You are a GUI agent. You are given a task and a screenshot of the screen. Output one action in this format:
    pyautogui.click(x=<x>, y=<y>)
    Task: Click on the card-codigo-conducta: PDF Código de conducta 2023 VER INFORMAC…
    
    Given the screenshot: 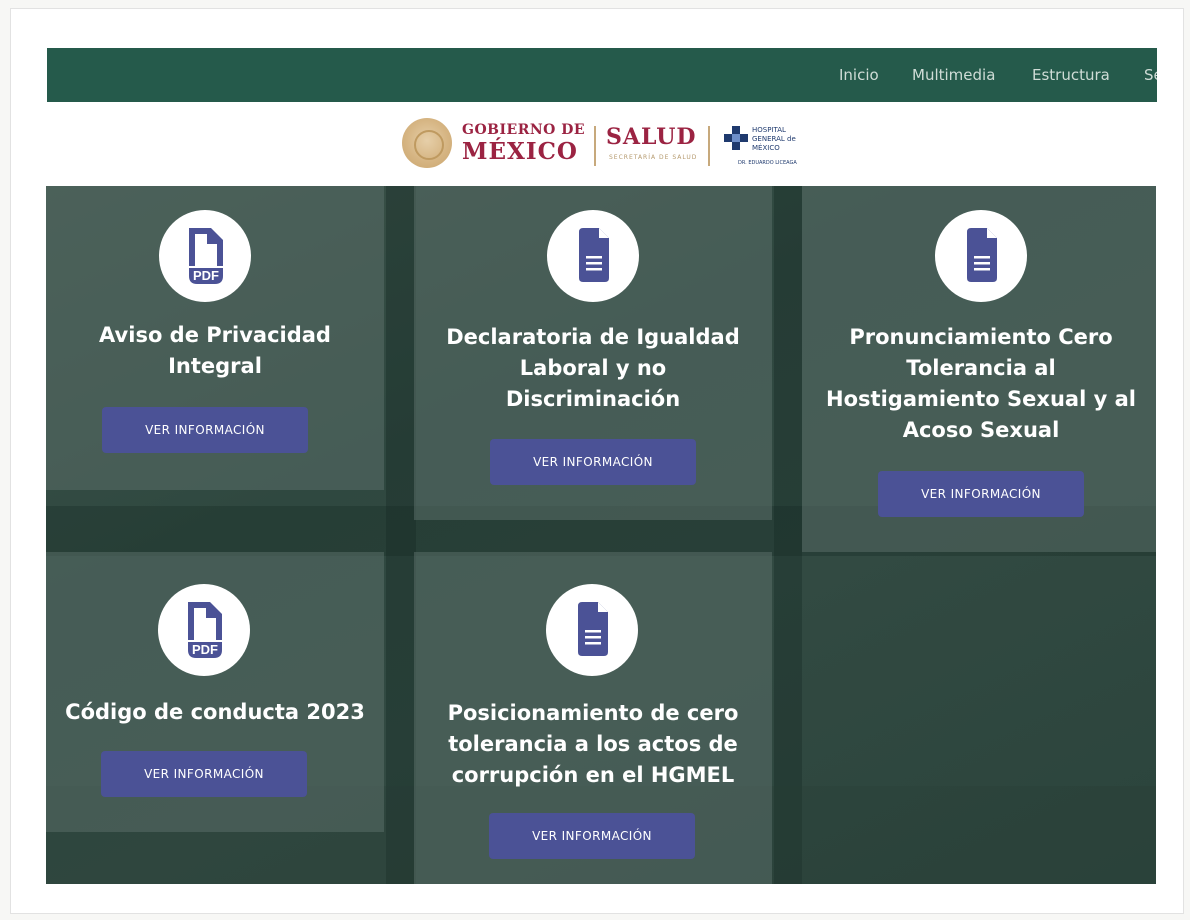 What is the action you would take?
    pyautogui.click(x=215, y=692)
    